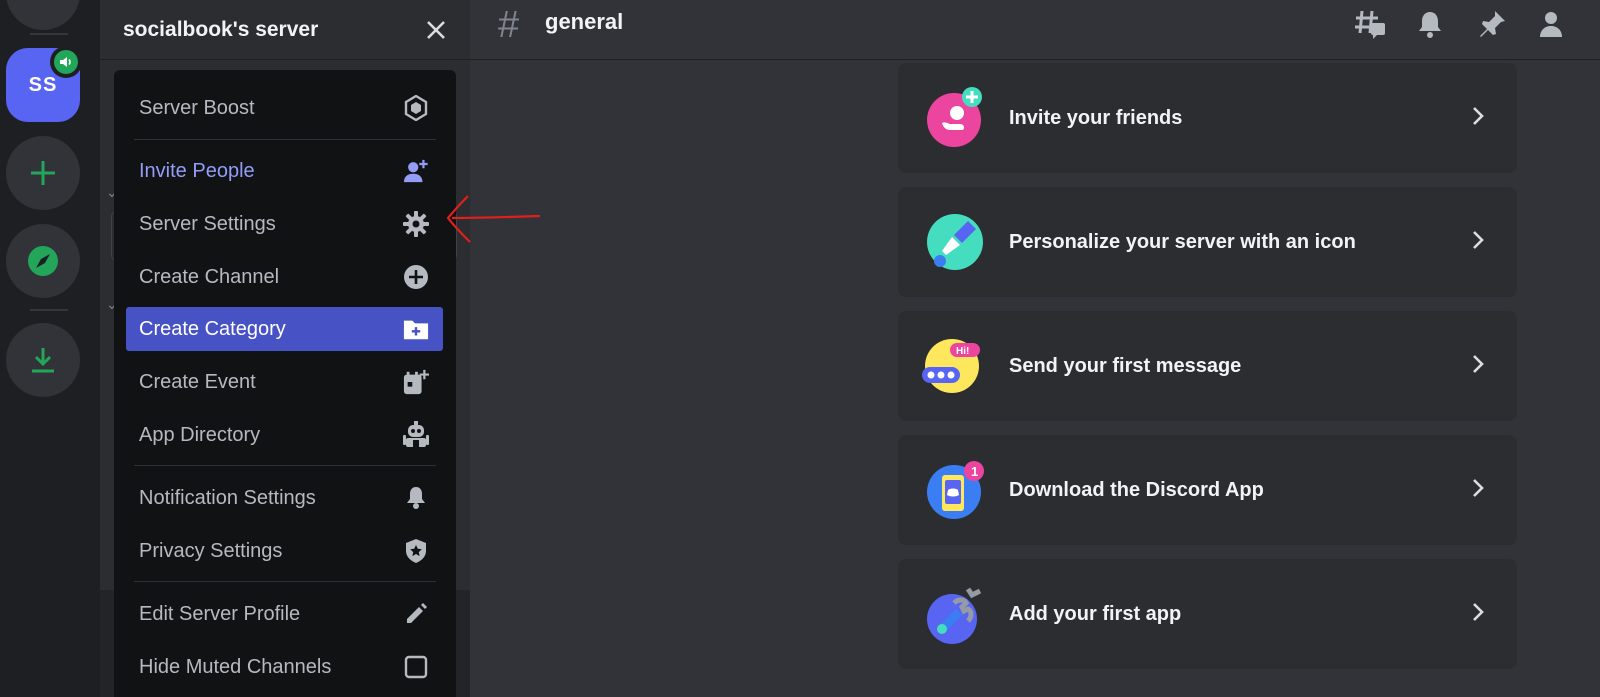 This screenshot has width=1600, height=697. Describe the element at coordinates (209, 276) in the screenshot. I see `menu-item-label: Create Channel` at that location.